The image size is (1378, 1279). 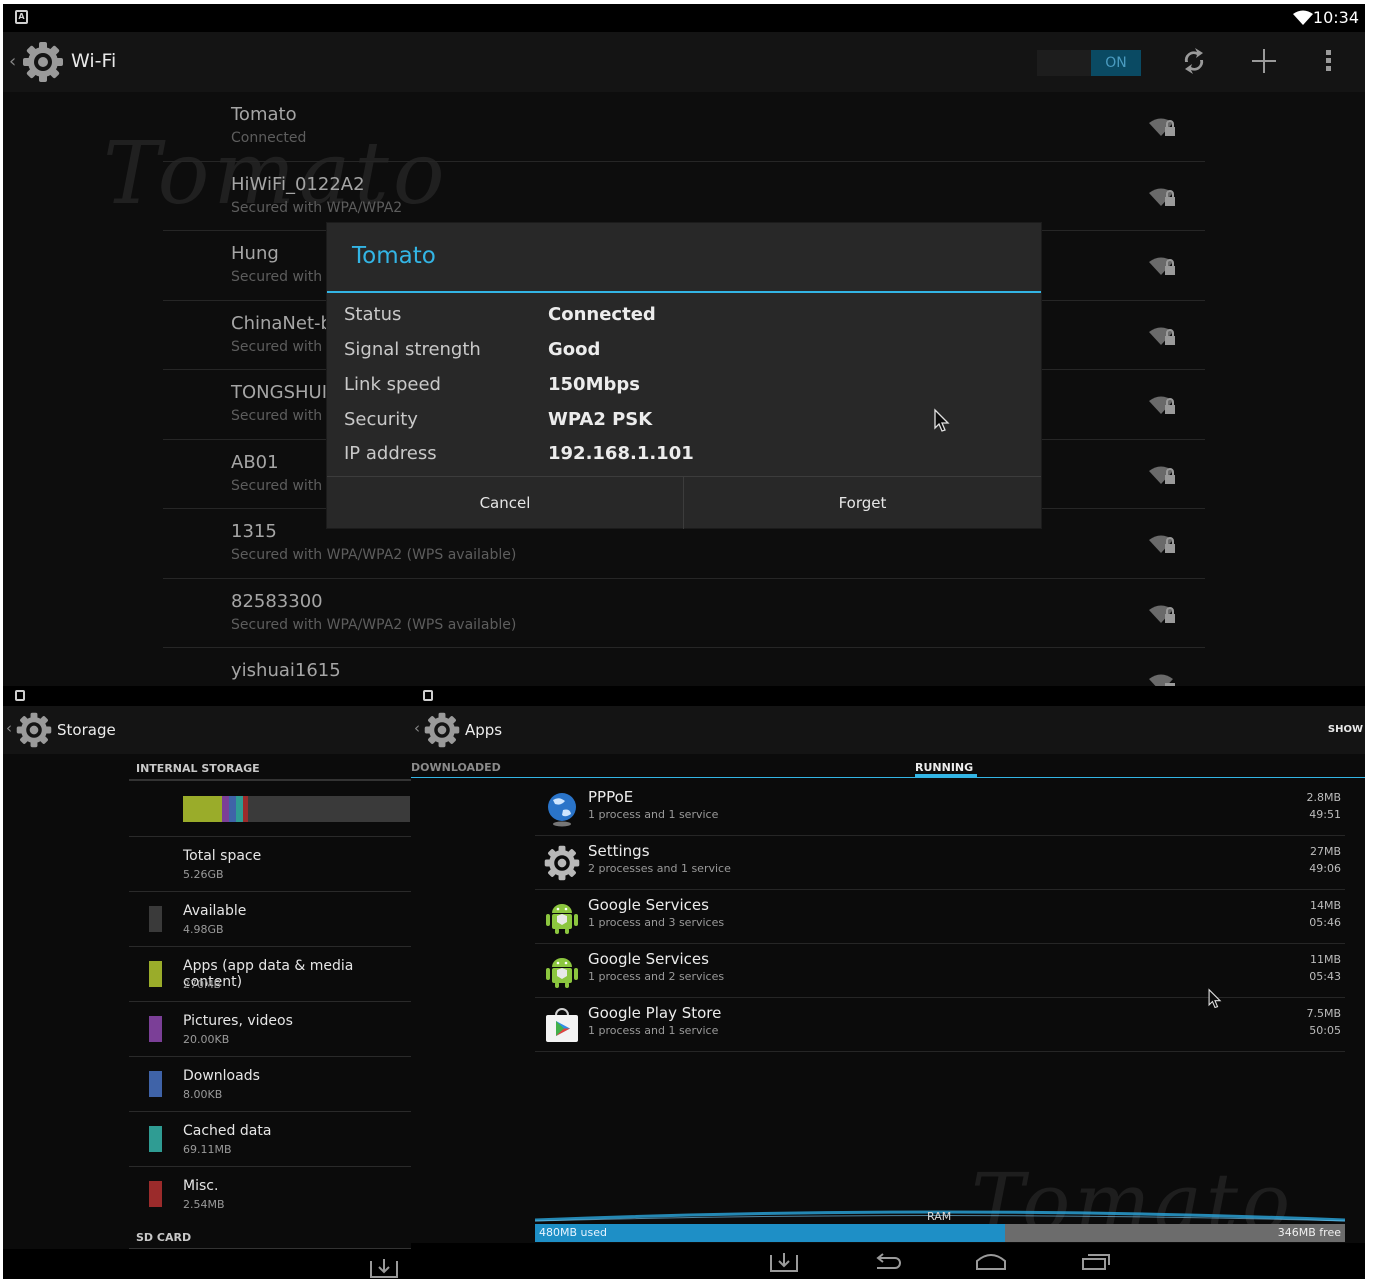 What do you see at coordinates (270, 1084) in the screenshot?
I see `storage-item-downloads: Downloads 8.00KB` at bounding box center [270, 1084].